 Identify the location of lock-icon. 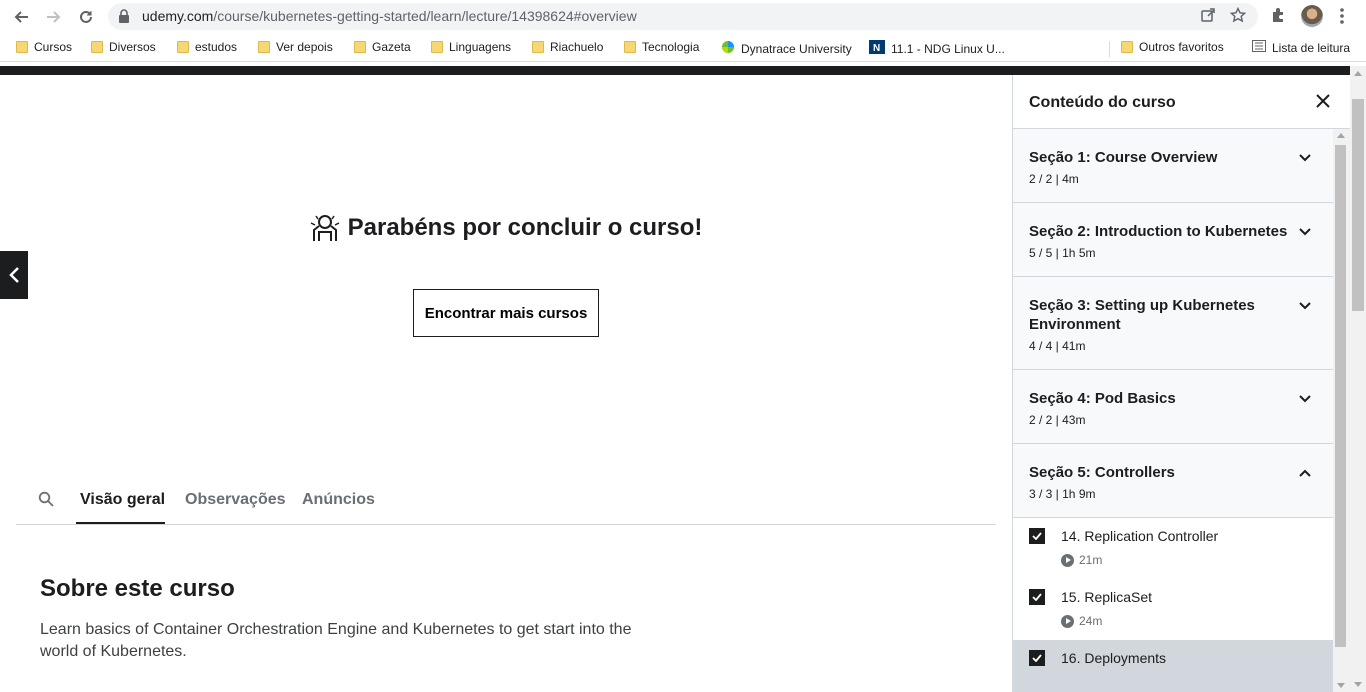
(124, 18).